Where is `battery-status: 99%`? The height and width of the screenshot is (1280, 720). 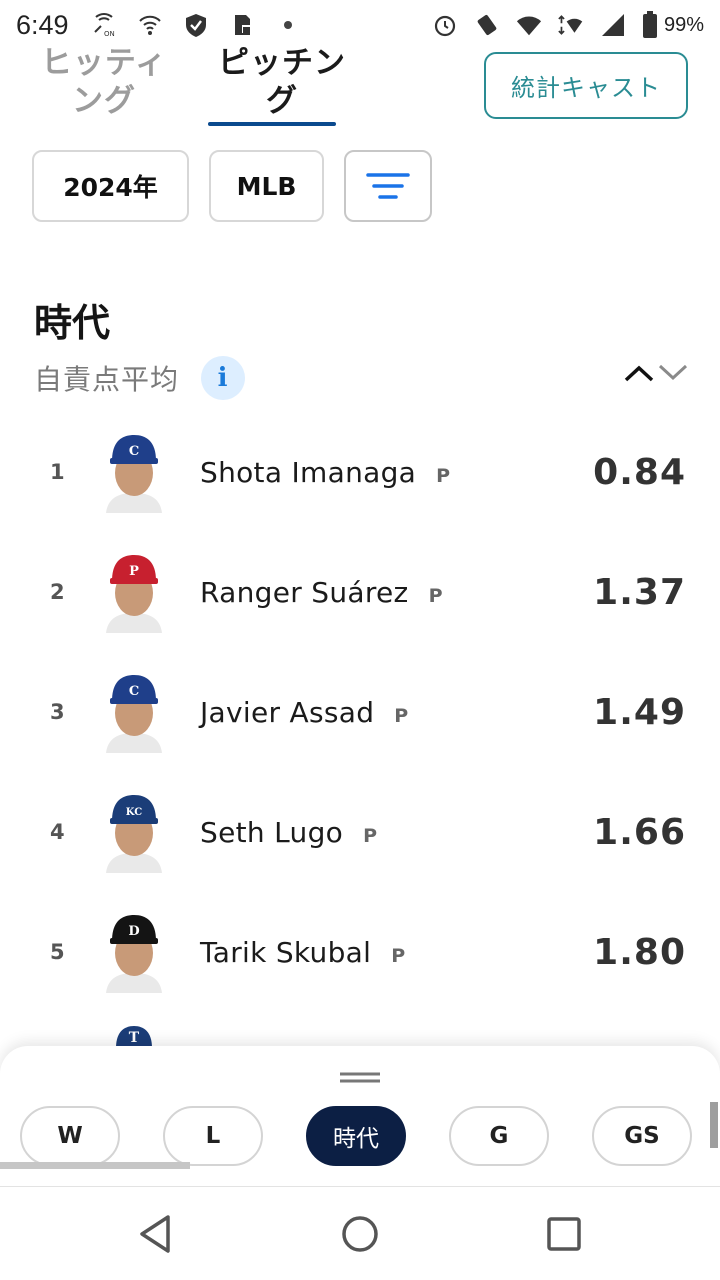 battery-status: 99% is located at coordinates (673, 25).